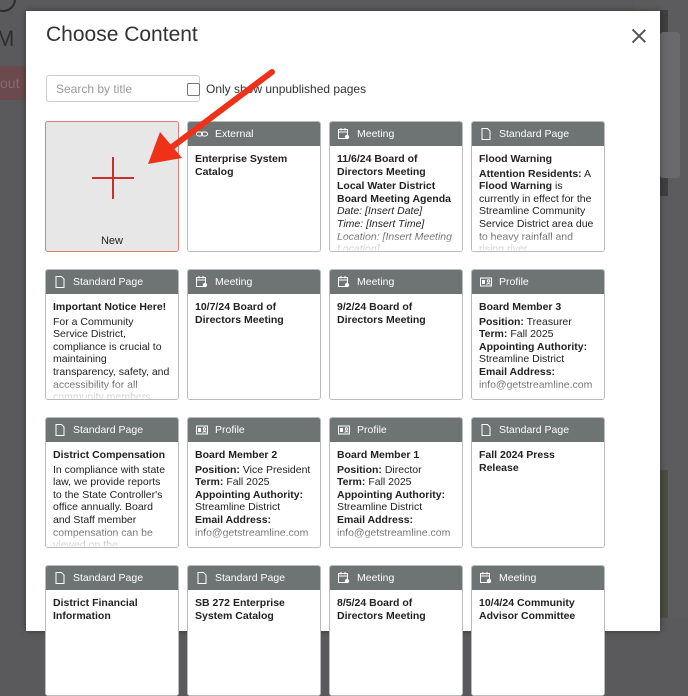  What do you see at coordinates (394, 241) in the screenshot?
I see `card-excerpt-line: Location: [Insert Meeting Location]` at bounding box center [394, 241].